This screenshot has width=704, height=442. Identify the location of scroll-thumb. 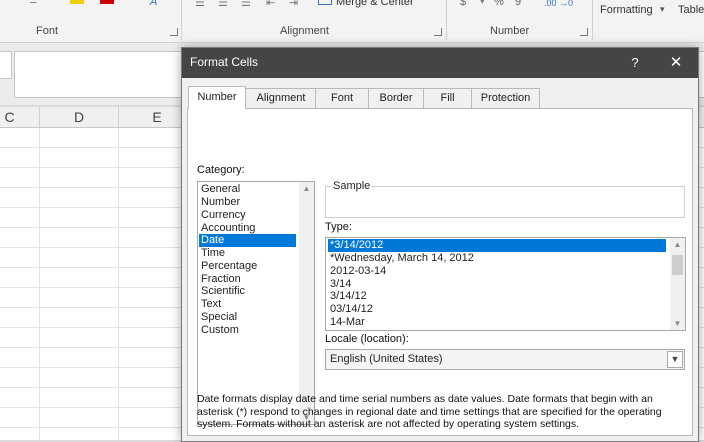
(677, 265).